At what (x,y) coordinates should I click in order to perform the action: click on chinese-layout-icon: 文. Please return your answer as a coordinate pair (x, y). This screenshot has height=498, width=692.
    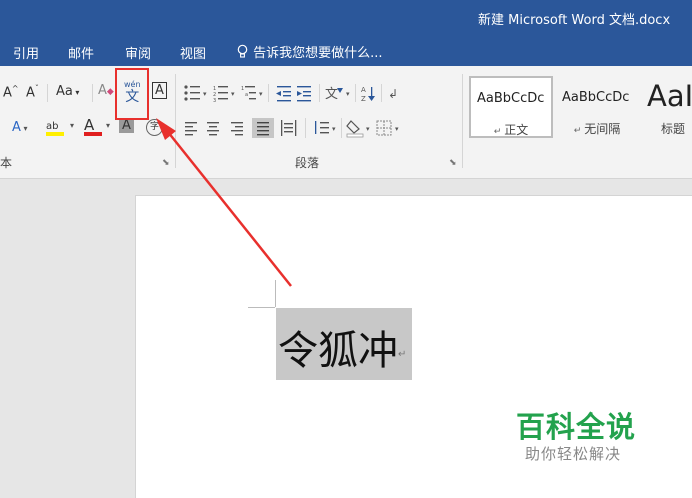
    Looking at the image, I should click on (334, 94).